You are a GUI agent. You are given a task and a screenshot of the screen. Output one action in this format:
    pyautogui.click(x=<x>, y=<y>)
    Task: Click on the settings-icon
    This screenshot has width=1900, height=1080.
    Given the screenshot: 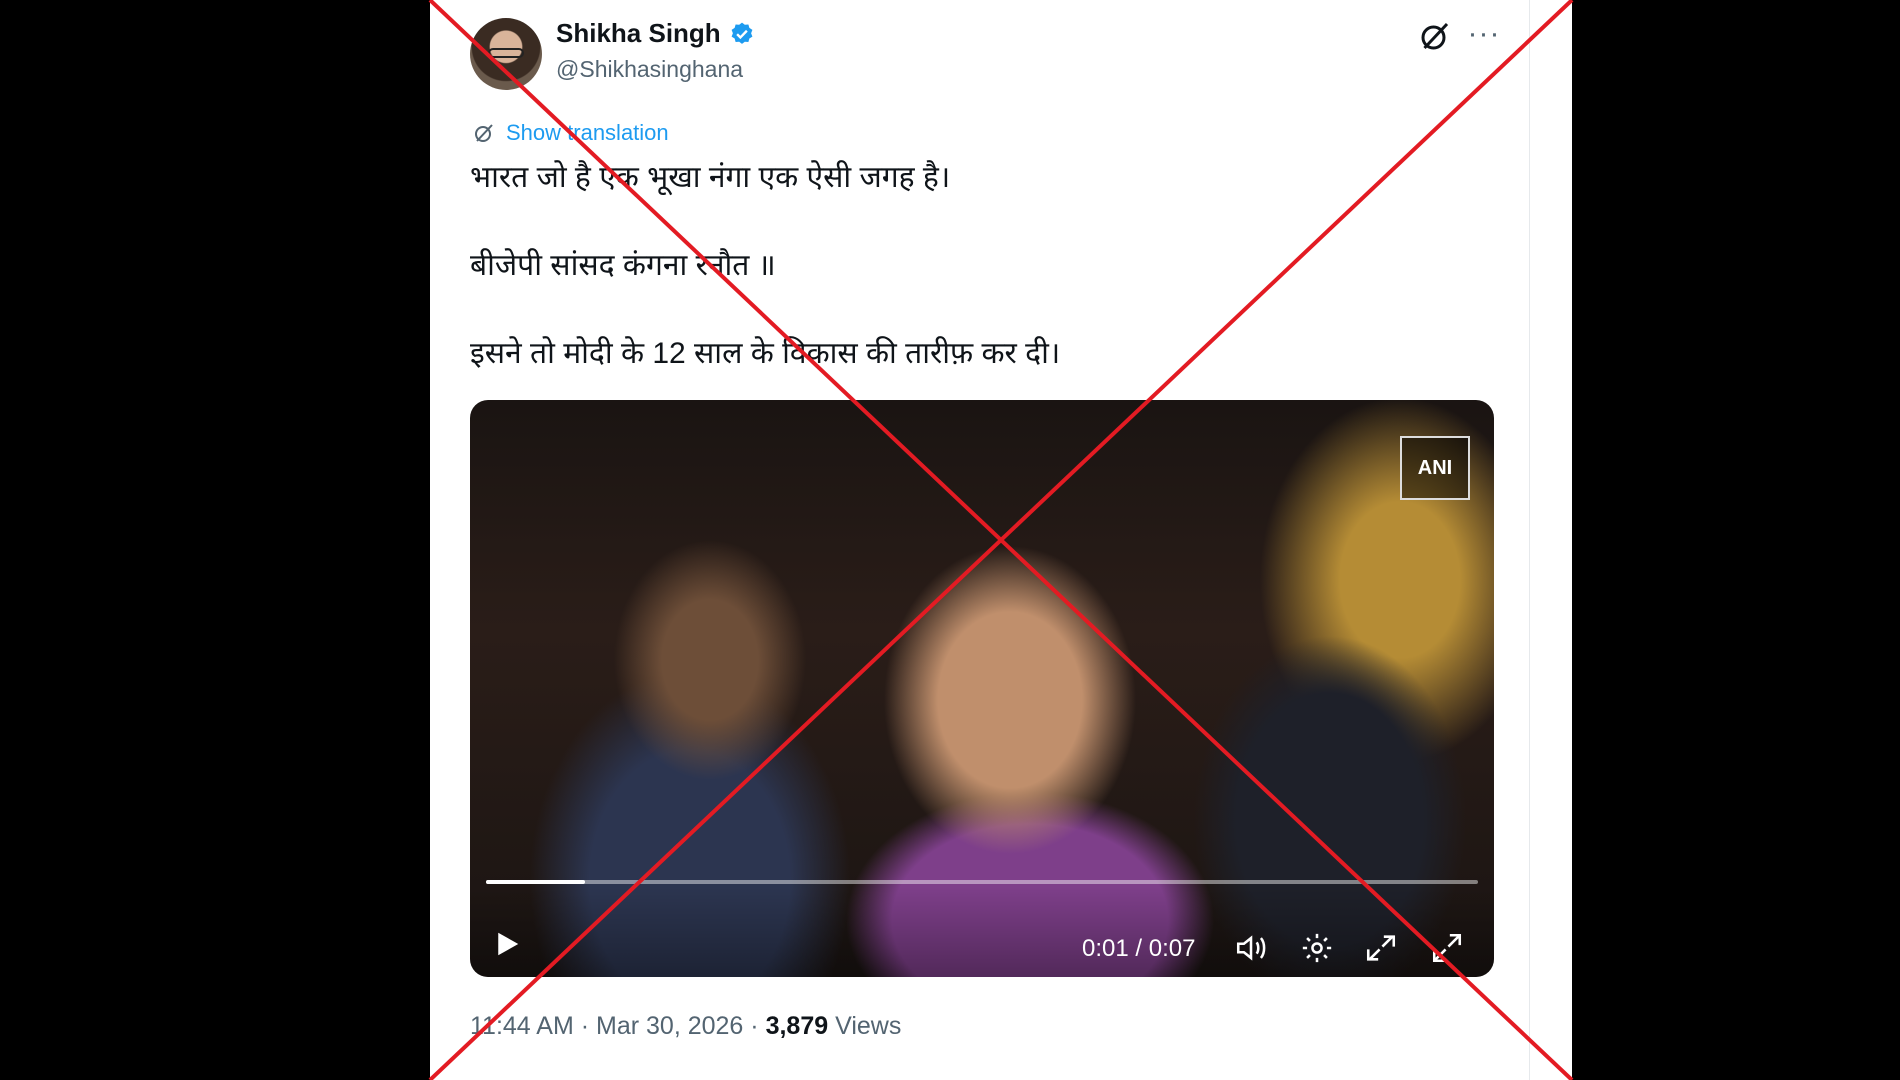 What is the action you would take?
    pyautogui.click(x=1317, y=948)
    